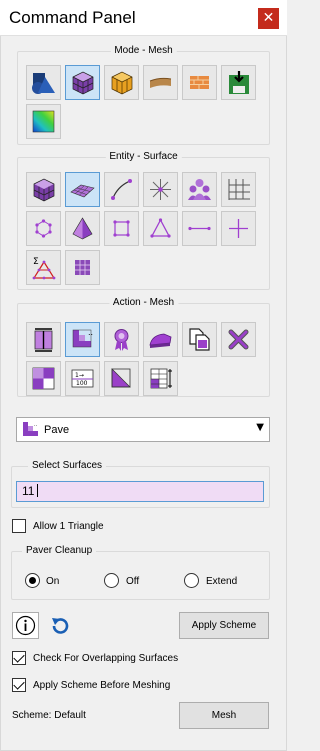  I want to click on tri-icon, so click(160, 228).